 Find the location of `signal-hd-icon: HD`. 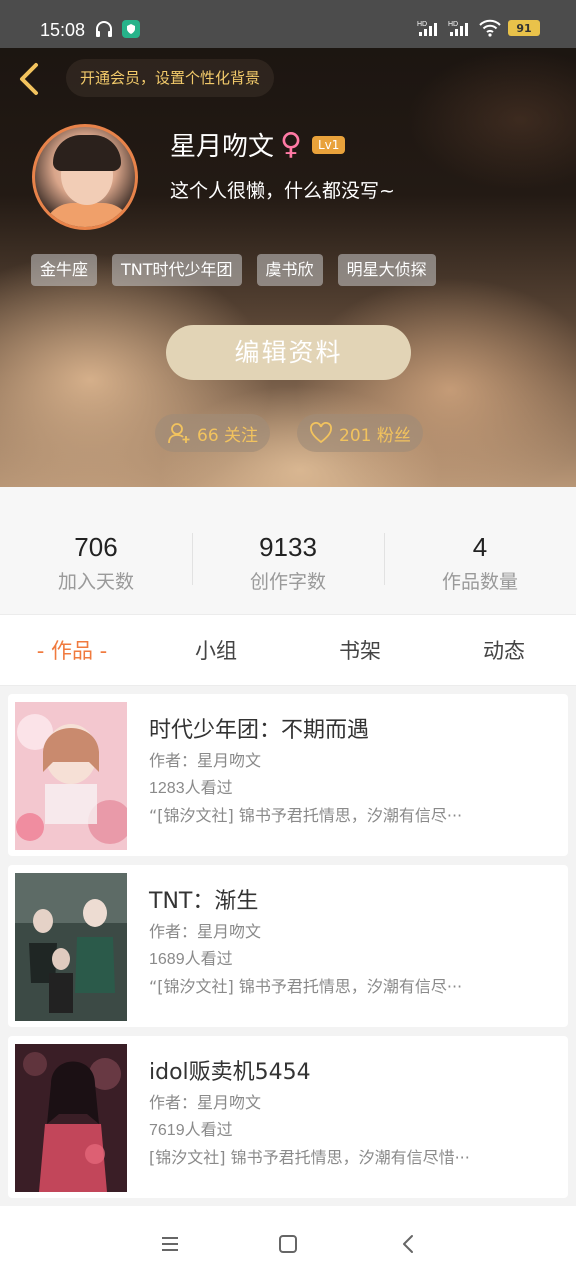

signal-hd-icon: HD is located at coordinates (427, 28).